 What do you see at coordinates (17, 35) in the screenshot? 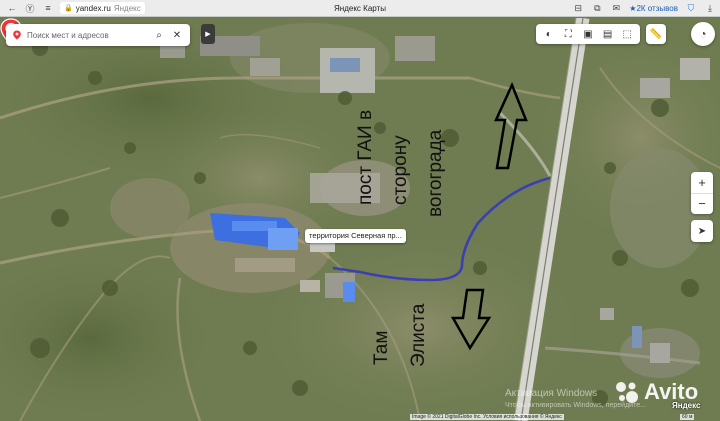
I see `location-pin-icon` at bounding box center [17, 35].